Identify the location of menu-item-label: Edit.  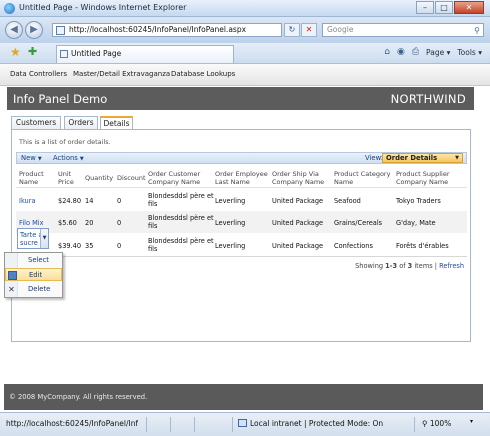
(36, 275).